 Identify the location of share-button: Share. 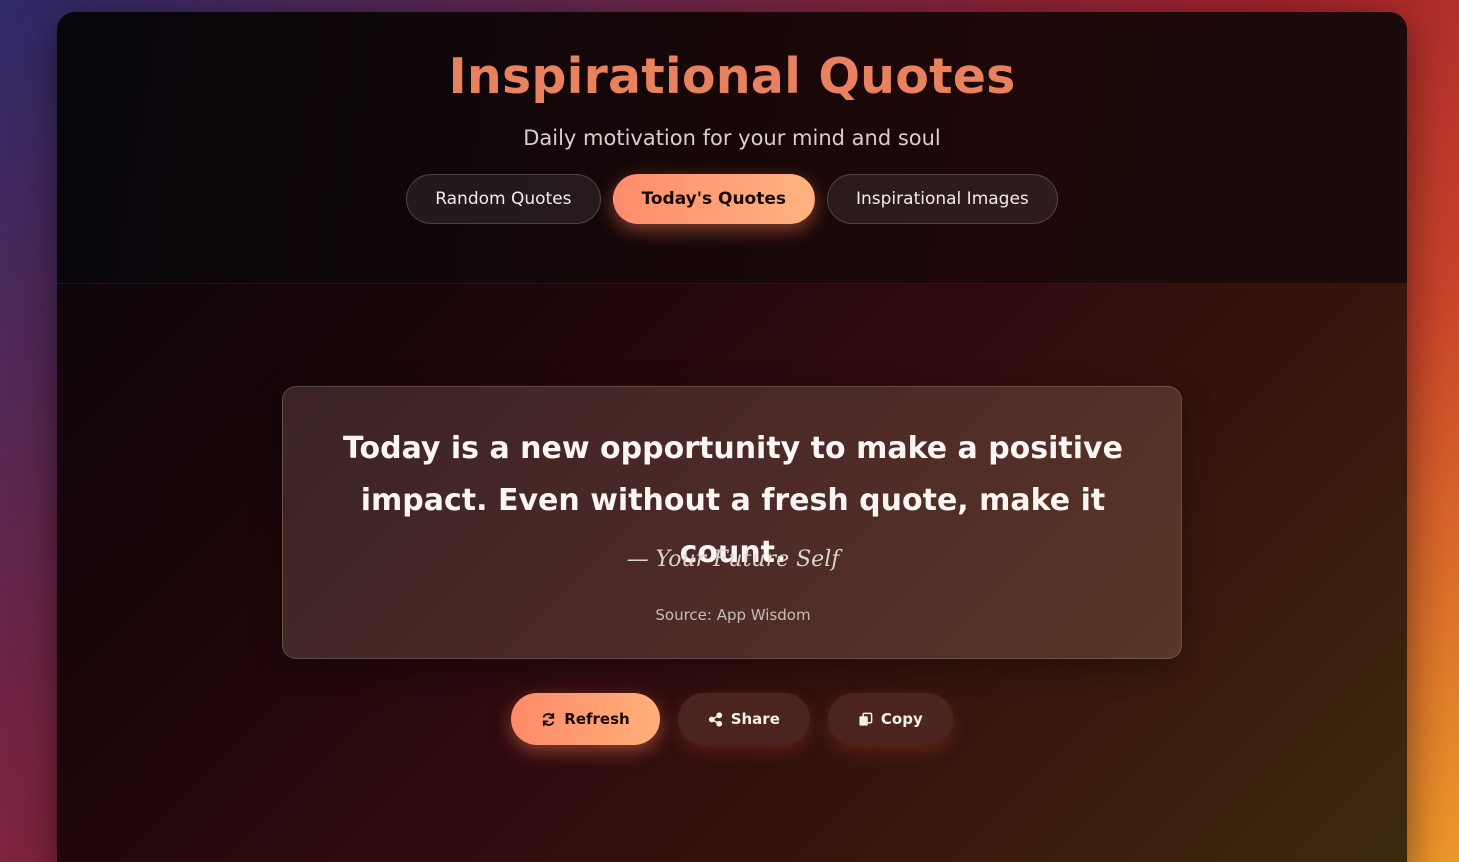
(743, 719).